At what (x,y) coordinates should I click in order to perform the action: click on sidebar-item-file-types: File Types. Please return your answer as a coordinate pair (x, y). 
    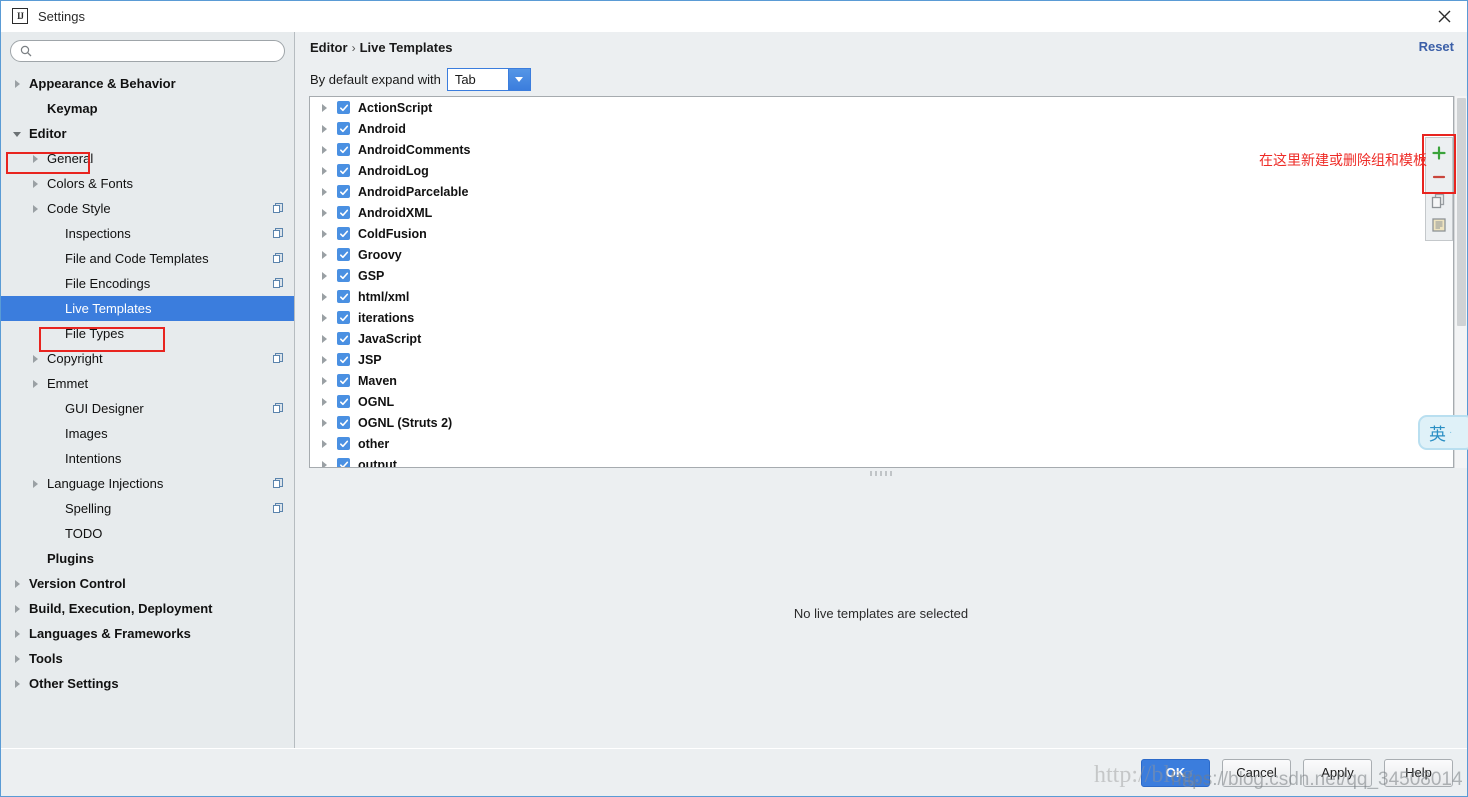
    Looking at the image, I should click on (147, 333).